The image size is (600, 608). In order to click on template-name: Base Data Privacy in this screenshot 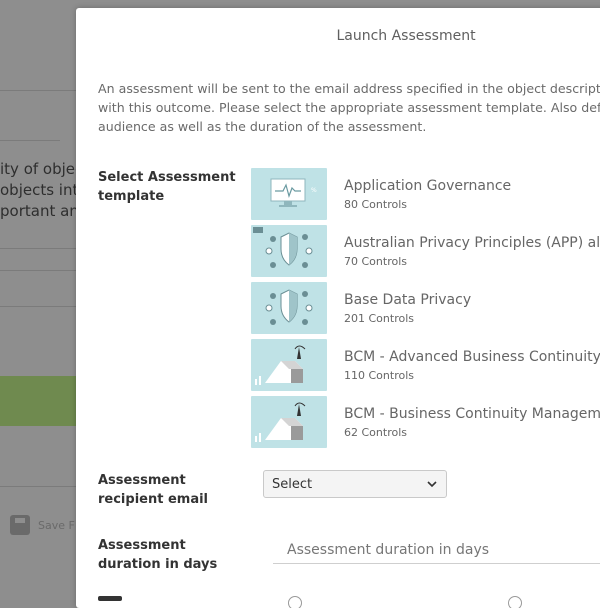, I will do `click(408, 300)`.